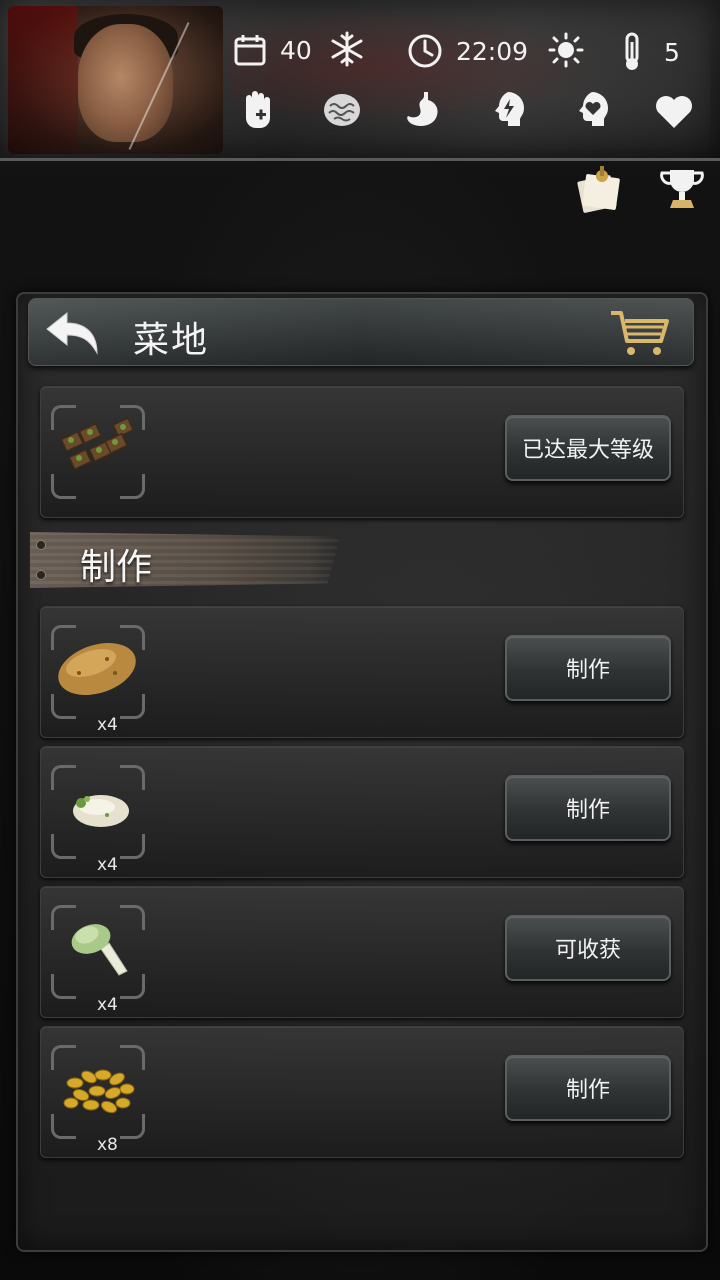  What do you see at coordinates (361, 332) in the screenshot?
I see `panel-header: 菜地` at bounding box center [361, 332].